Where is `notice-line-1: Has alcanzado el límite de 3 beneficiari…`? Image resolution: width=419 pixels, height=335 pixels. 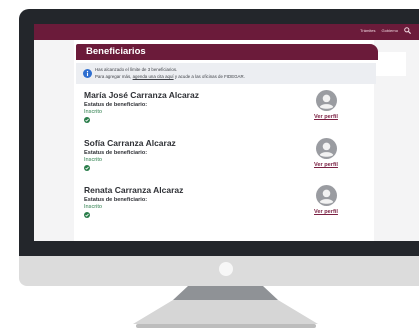 notice-line-1: Has alcanzado el límite de 3 beneficiari… is located at coordinates (136, 69).